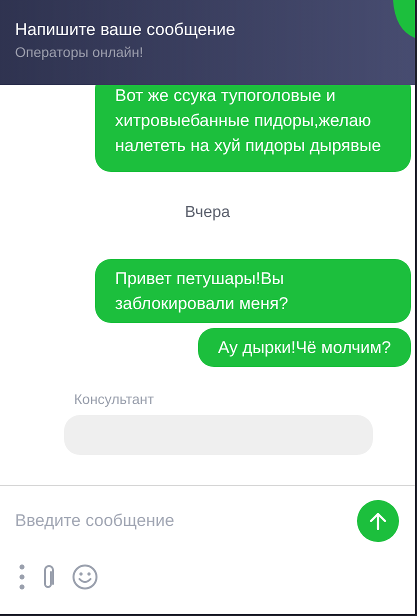  I want to click on header-title: Напишите ваше сообщение, so click(125, 30).